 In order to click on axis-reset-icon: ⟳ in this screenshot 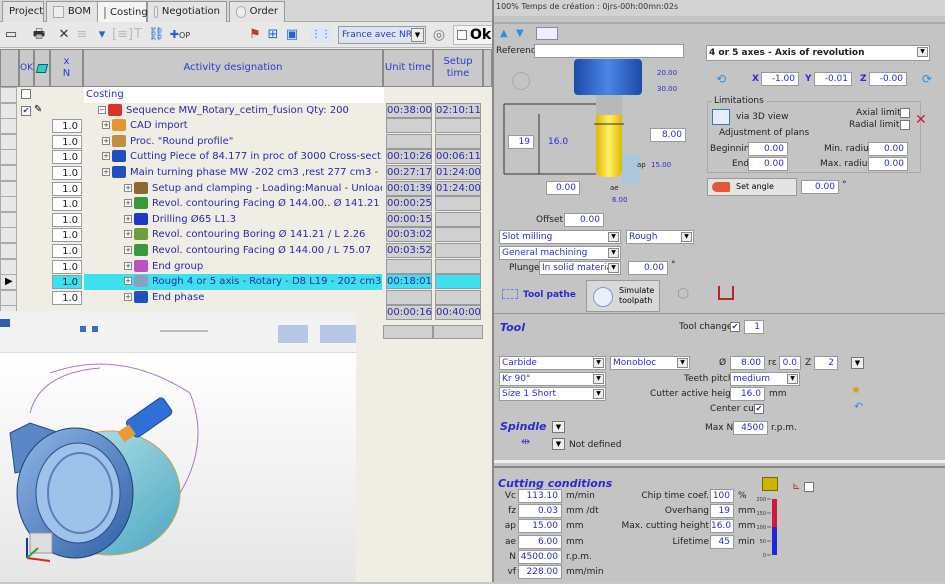, I will do `click(927, 79)`.